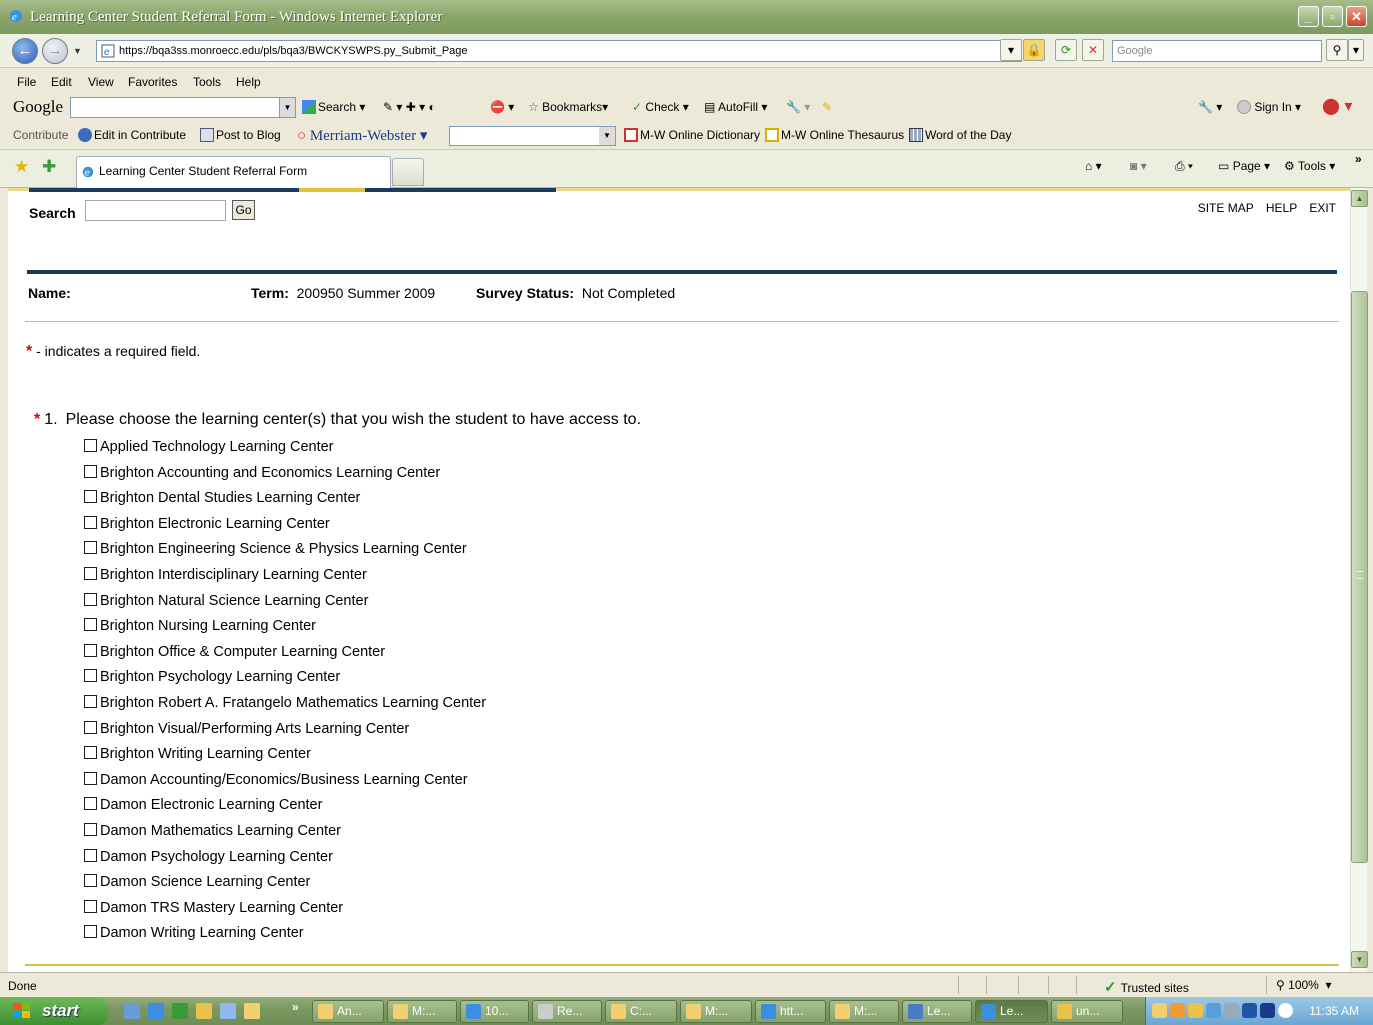 The image size is (1373, 1025). What do you see at coordinates (408, 172) in the screenshot?
I see `new-tab-button` at bounding box center [408, 172].